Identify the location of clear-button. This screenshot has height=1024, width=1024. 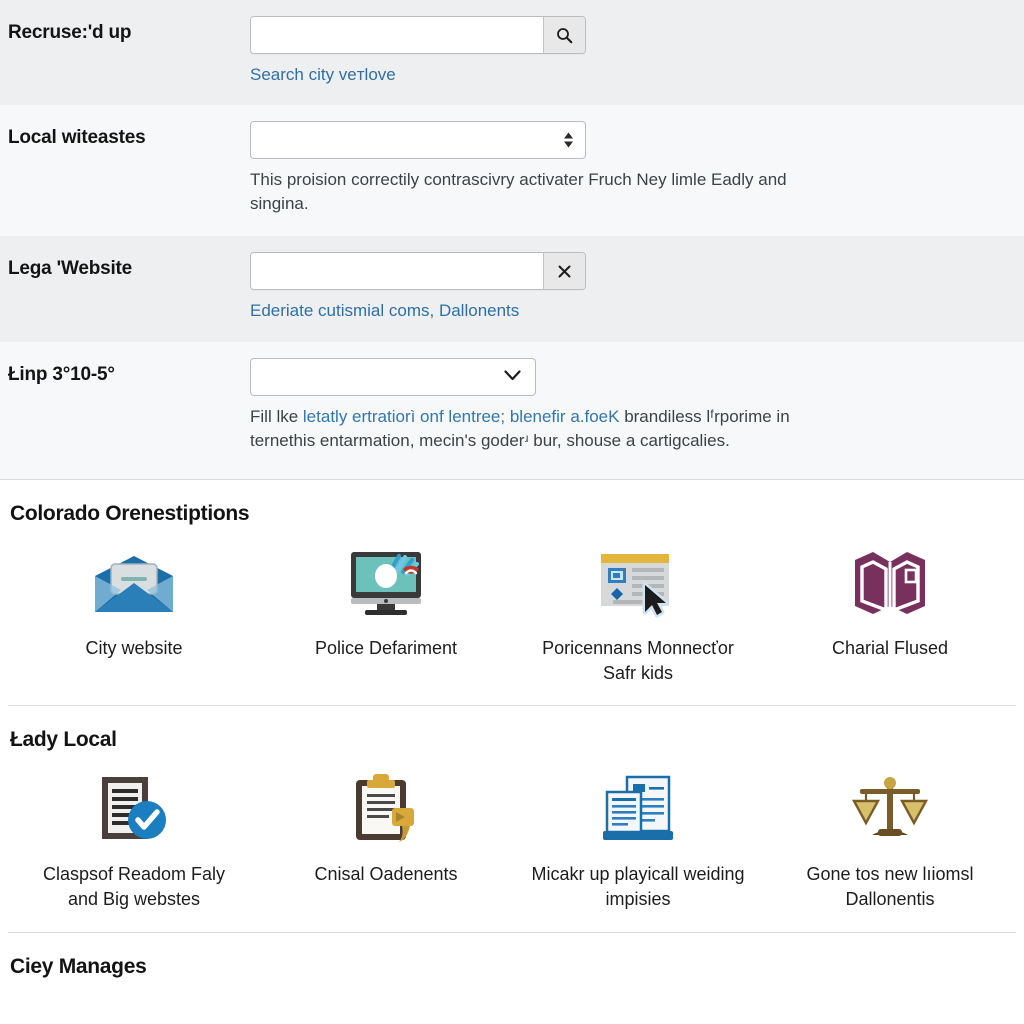
(564, 271).